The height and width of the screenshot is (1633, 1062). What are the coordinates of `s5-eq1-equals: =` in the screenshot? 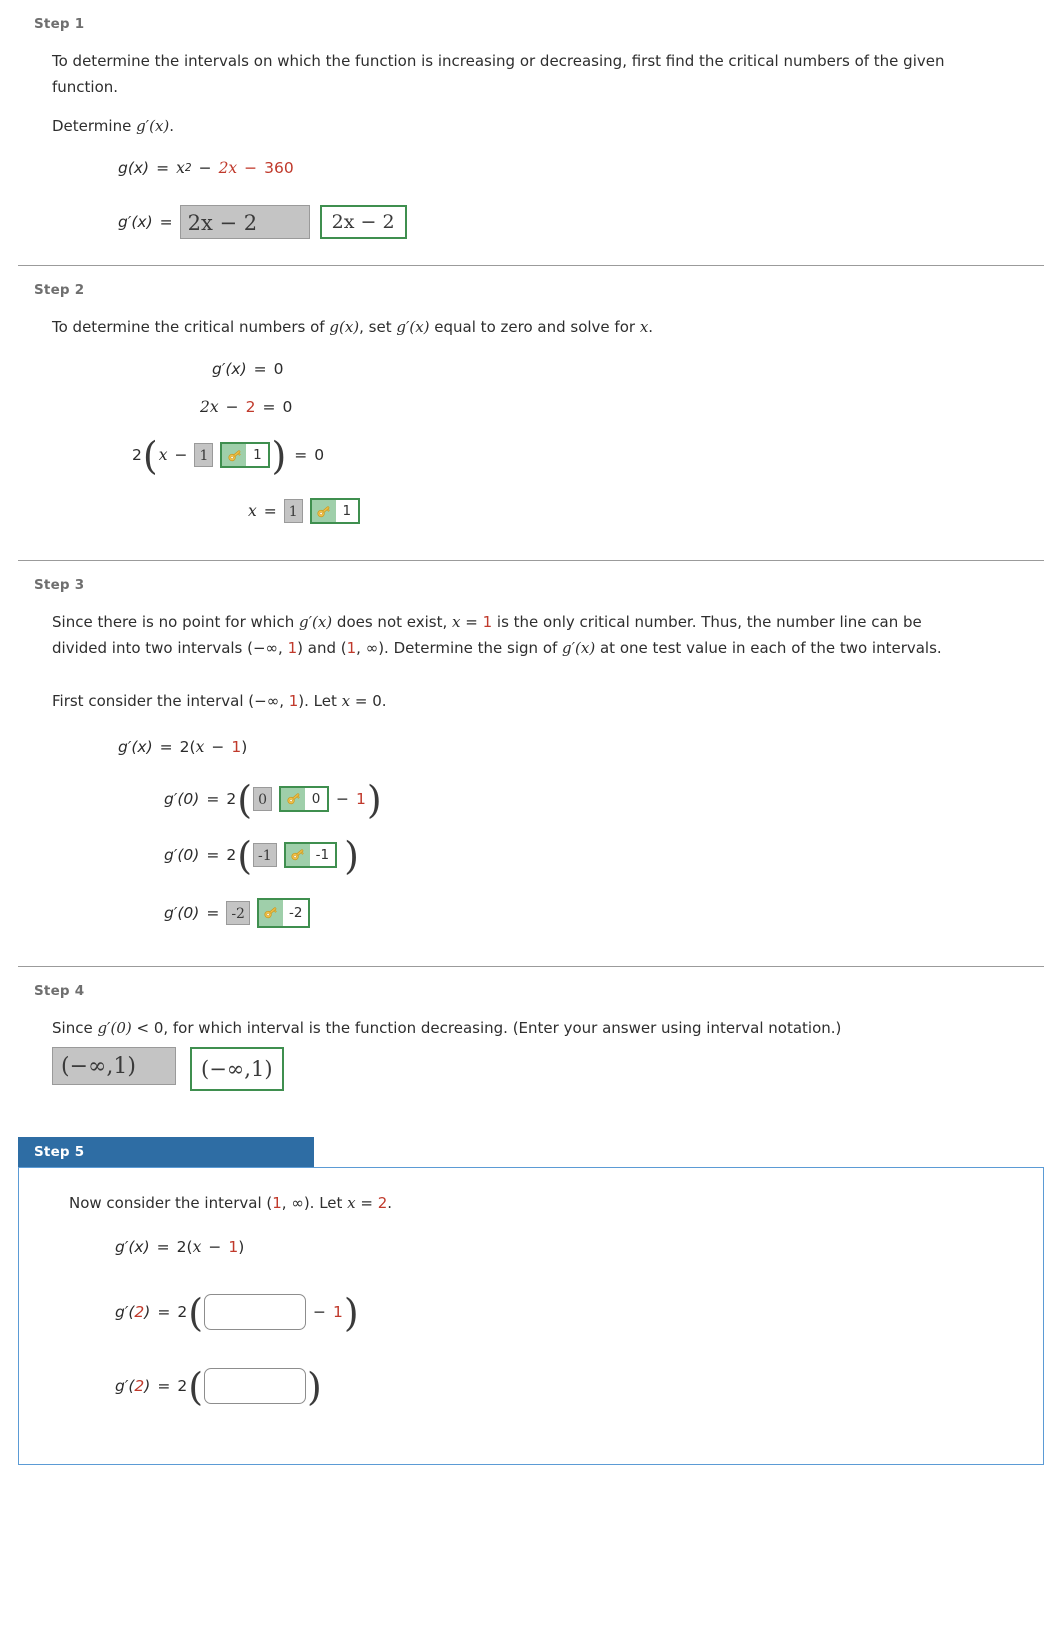 It's located at (163, 1247).